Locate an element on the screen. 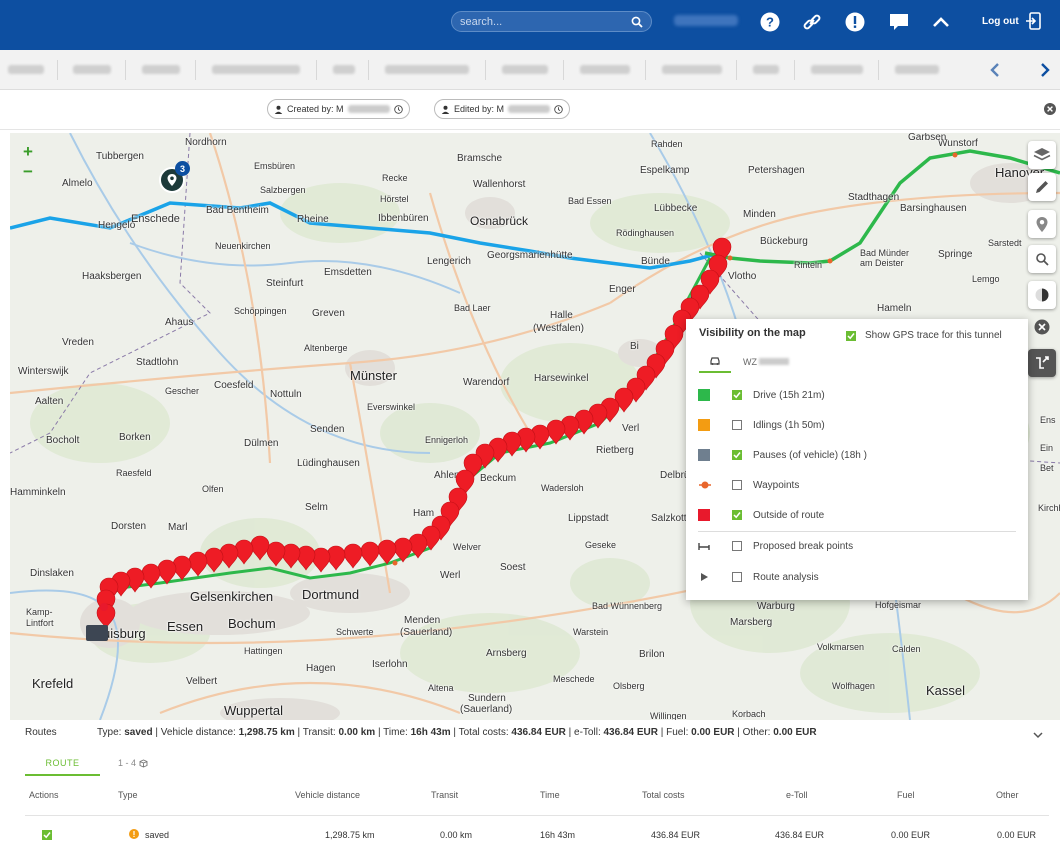 The image size is (1060, 862). close-icon is located at coordinates (1050, 109).